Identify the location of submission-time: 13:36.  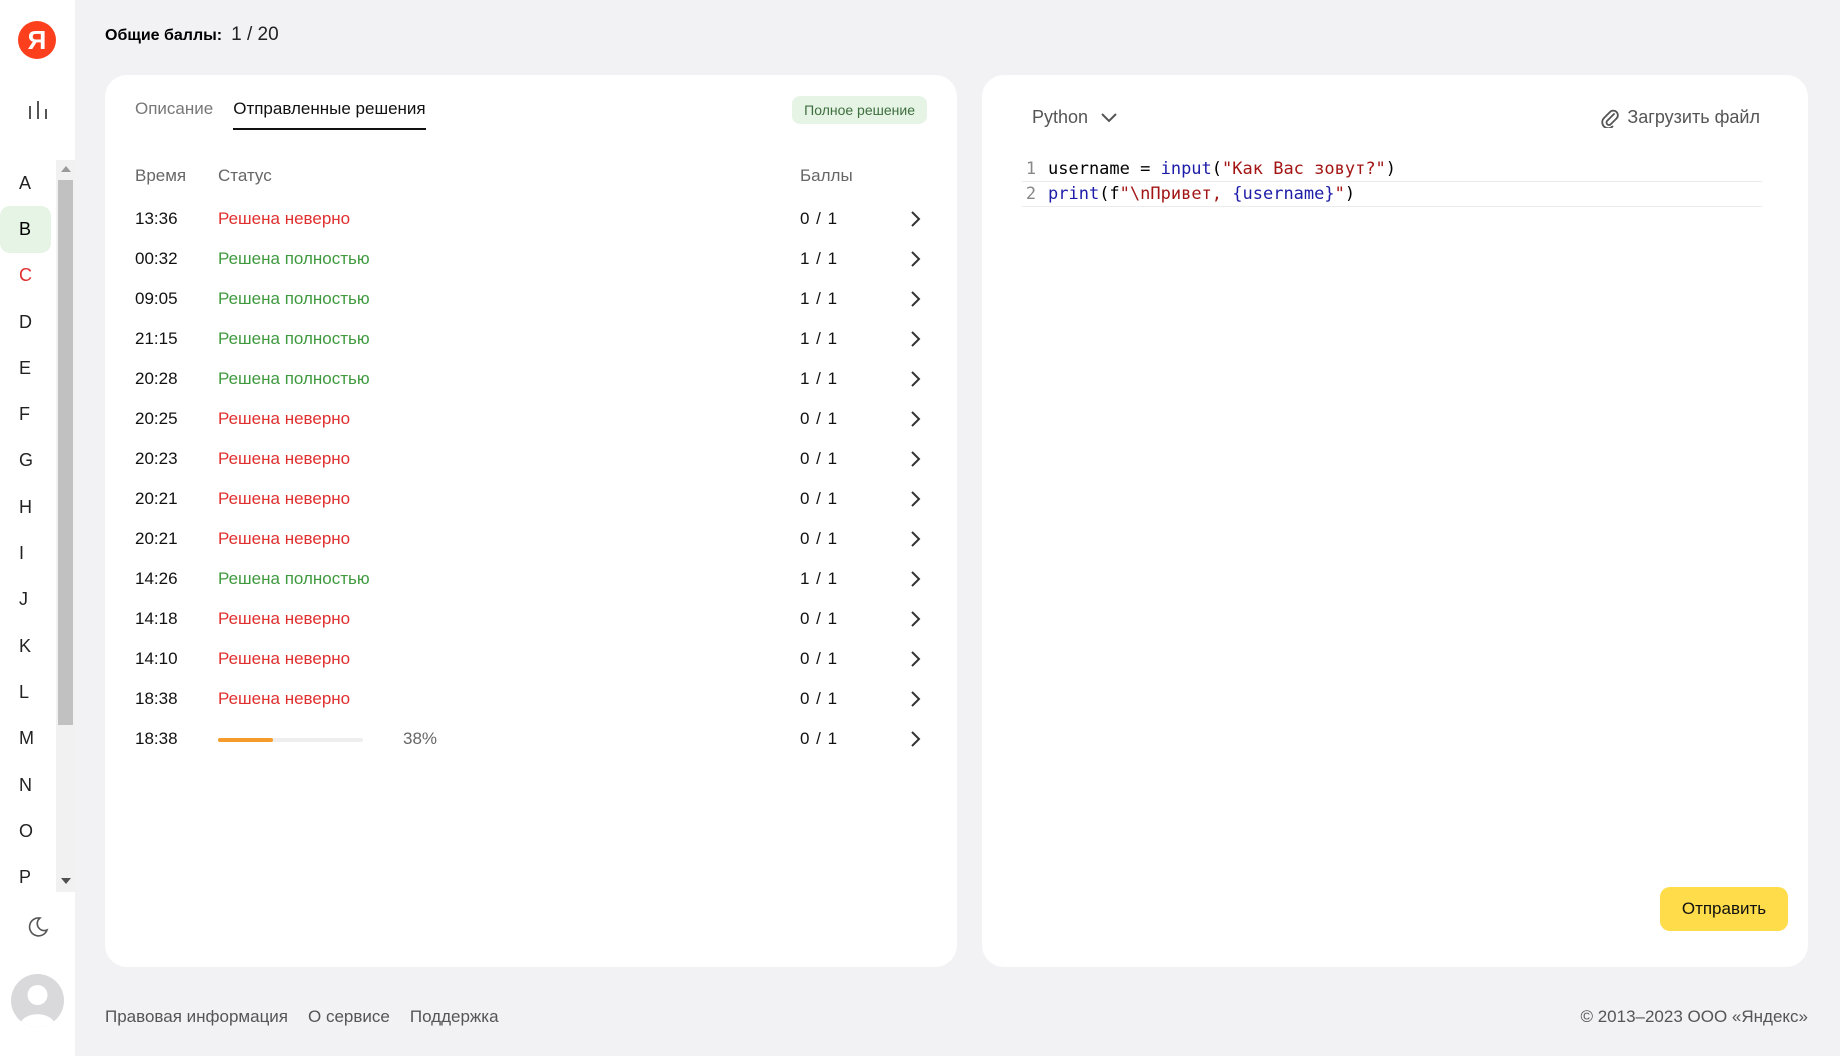
(156, 218).